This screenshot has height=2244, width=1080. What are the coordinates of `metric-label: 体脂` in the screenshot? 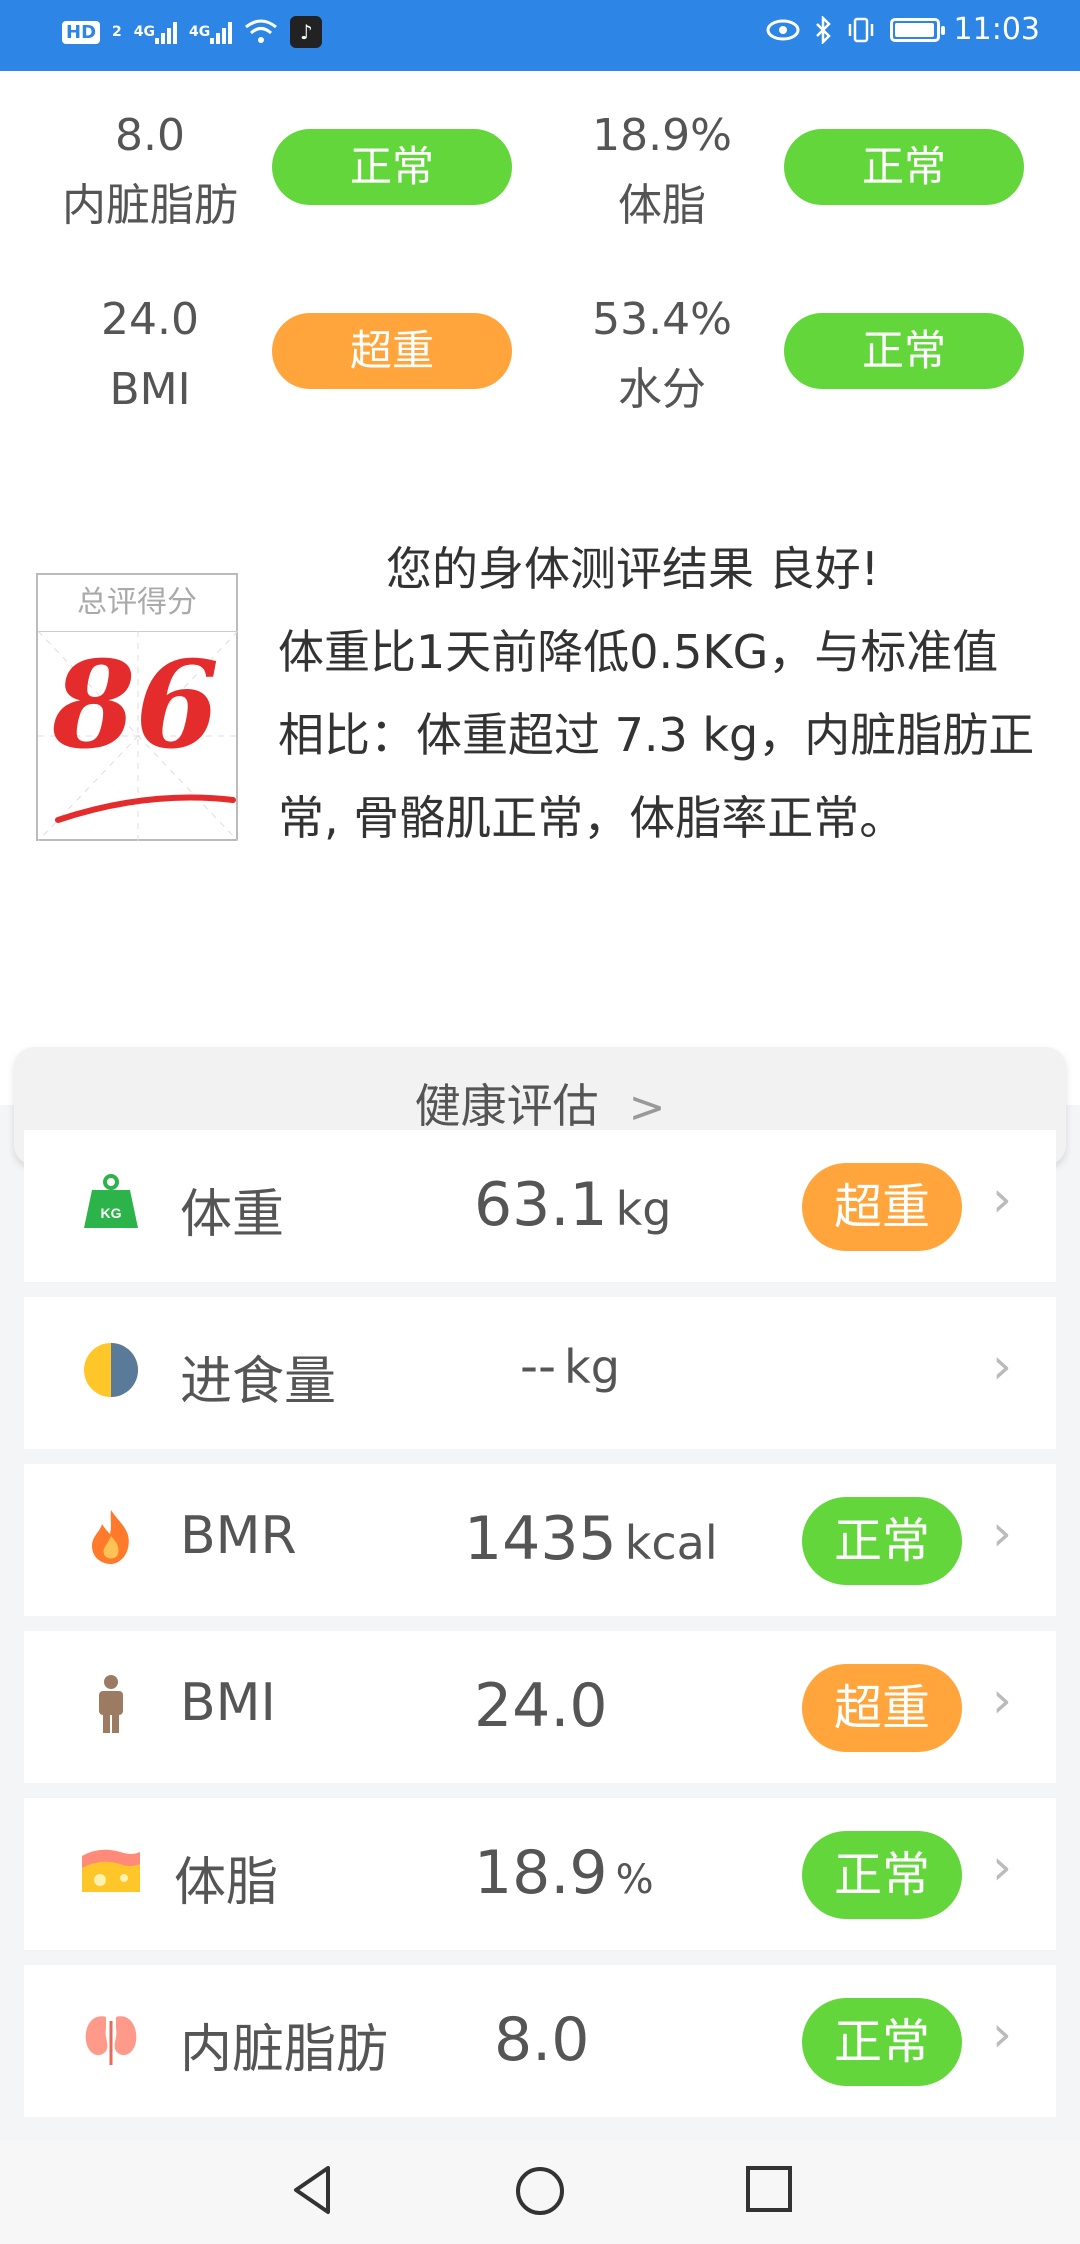 It's located at (662, 205).